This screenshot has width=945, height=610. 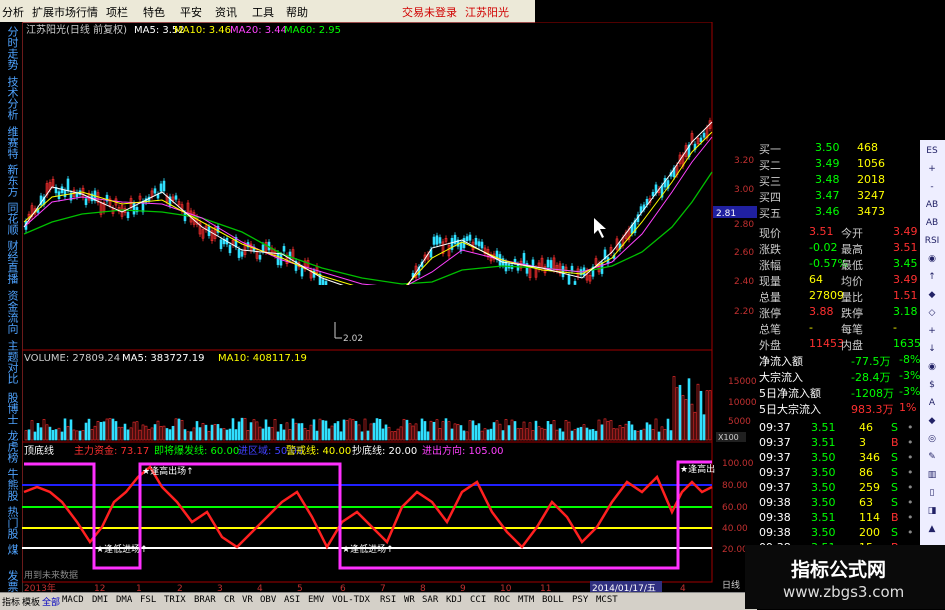 What do you see at coordinates (205, 600) in the screenshot?
I see `indicator-tab: BRAR` at bounding box center [205, 600].